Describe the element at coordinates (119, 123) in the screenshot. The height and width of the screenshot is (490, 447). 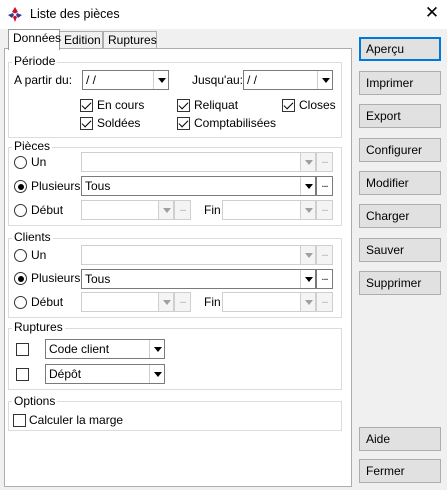
I see `soldees-label: Soldées` at that location.